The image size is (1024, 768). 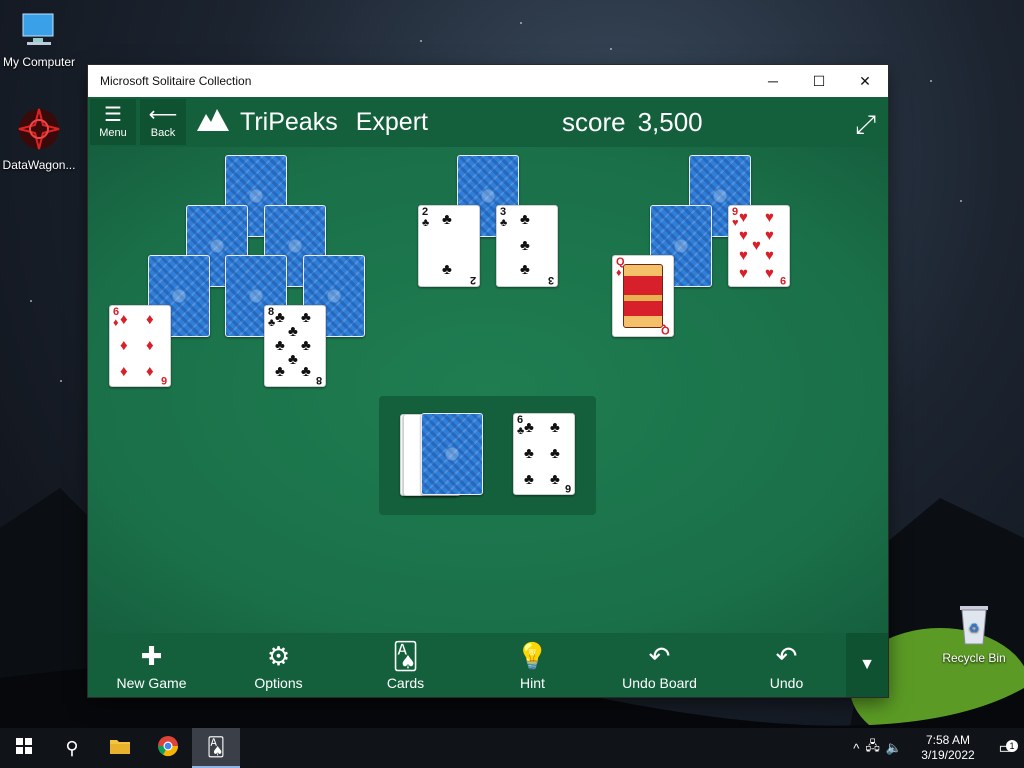 I want to click on stock-waste-area: 6 ♣ ♣ ♣ ♣ ♣ ♣ ♣ 6, so click(x=487, y=455).